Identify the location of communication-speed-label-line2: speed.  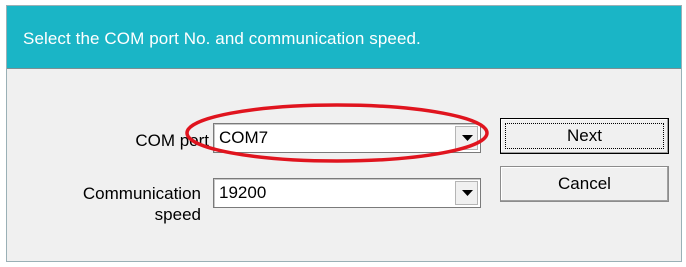
(177, 214).